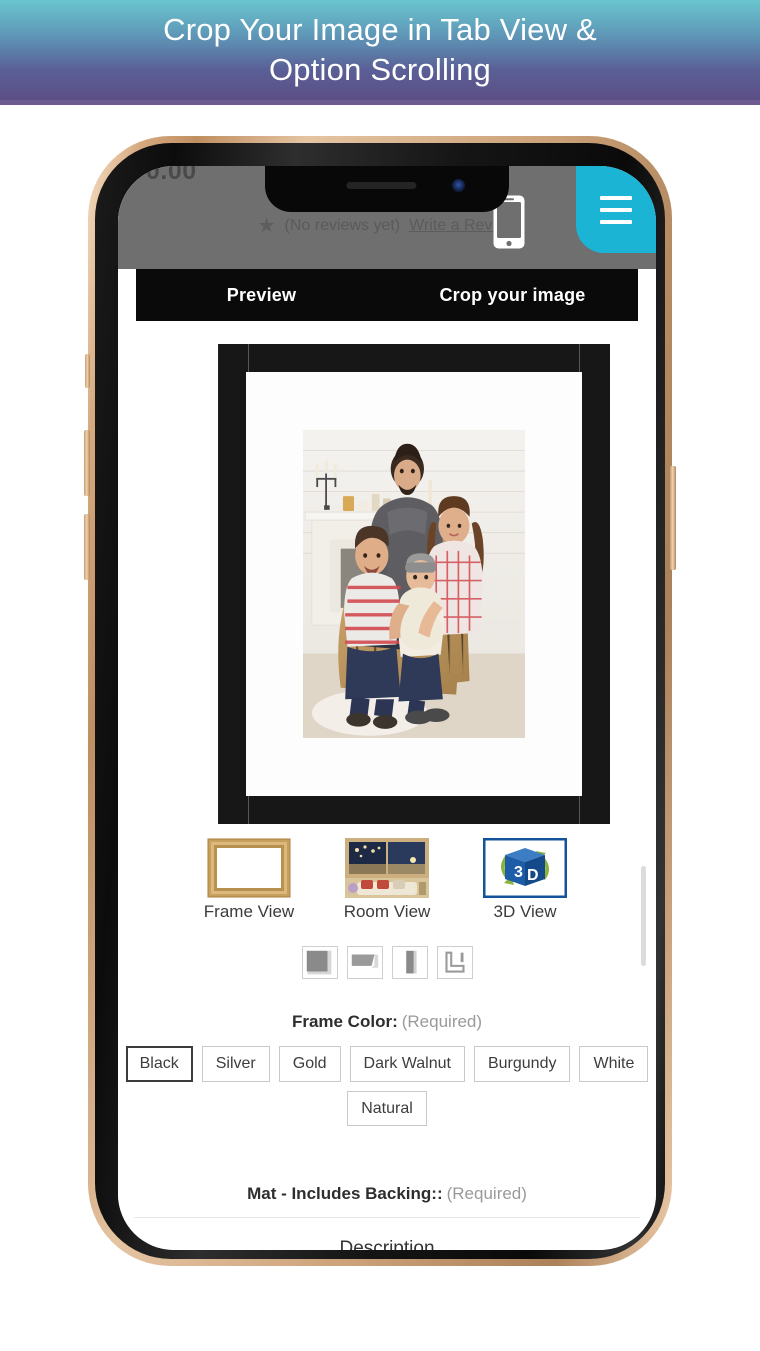 This screenshot has width=760, height=1351. Describe the element at coordinates (614, 1064) in the screenshot. I see `frame-color-option-white: White` at that location.